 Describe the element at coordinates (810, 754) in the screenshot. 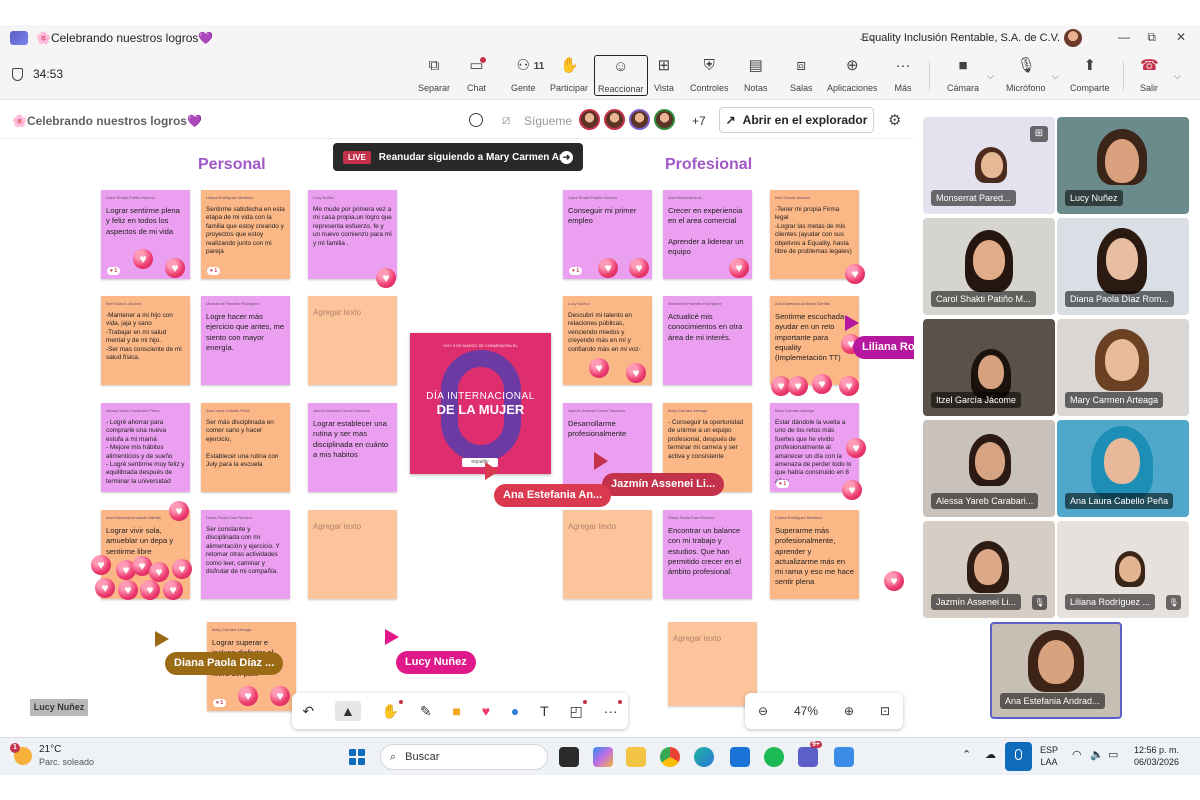

I see `teams-icon: 9+` at that location.